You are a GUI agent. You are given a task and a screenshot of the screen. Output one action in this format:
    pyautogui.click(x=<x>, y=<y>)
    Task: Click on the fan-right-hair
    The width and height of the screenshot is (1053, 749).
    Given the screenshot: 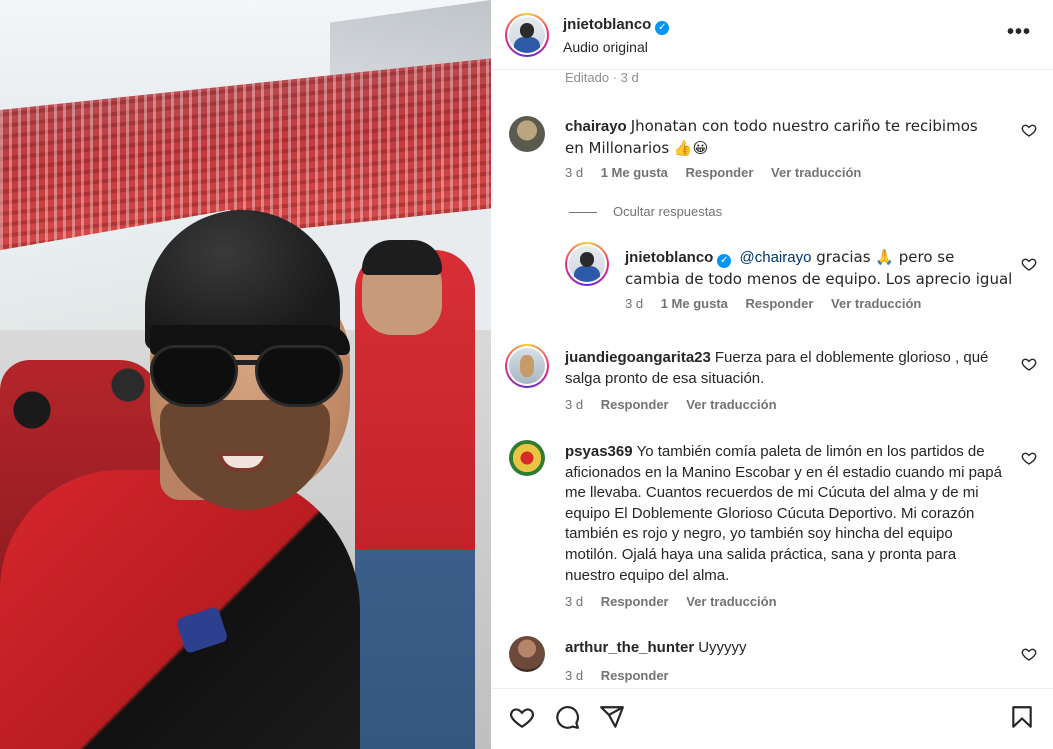 What is the action you would take?
    pyautogui.click(x=402, y=257)
    